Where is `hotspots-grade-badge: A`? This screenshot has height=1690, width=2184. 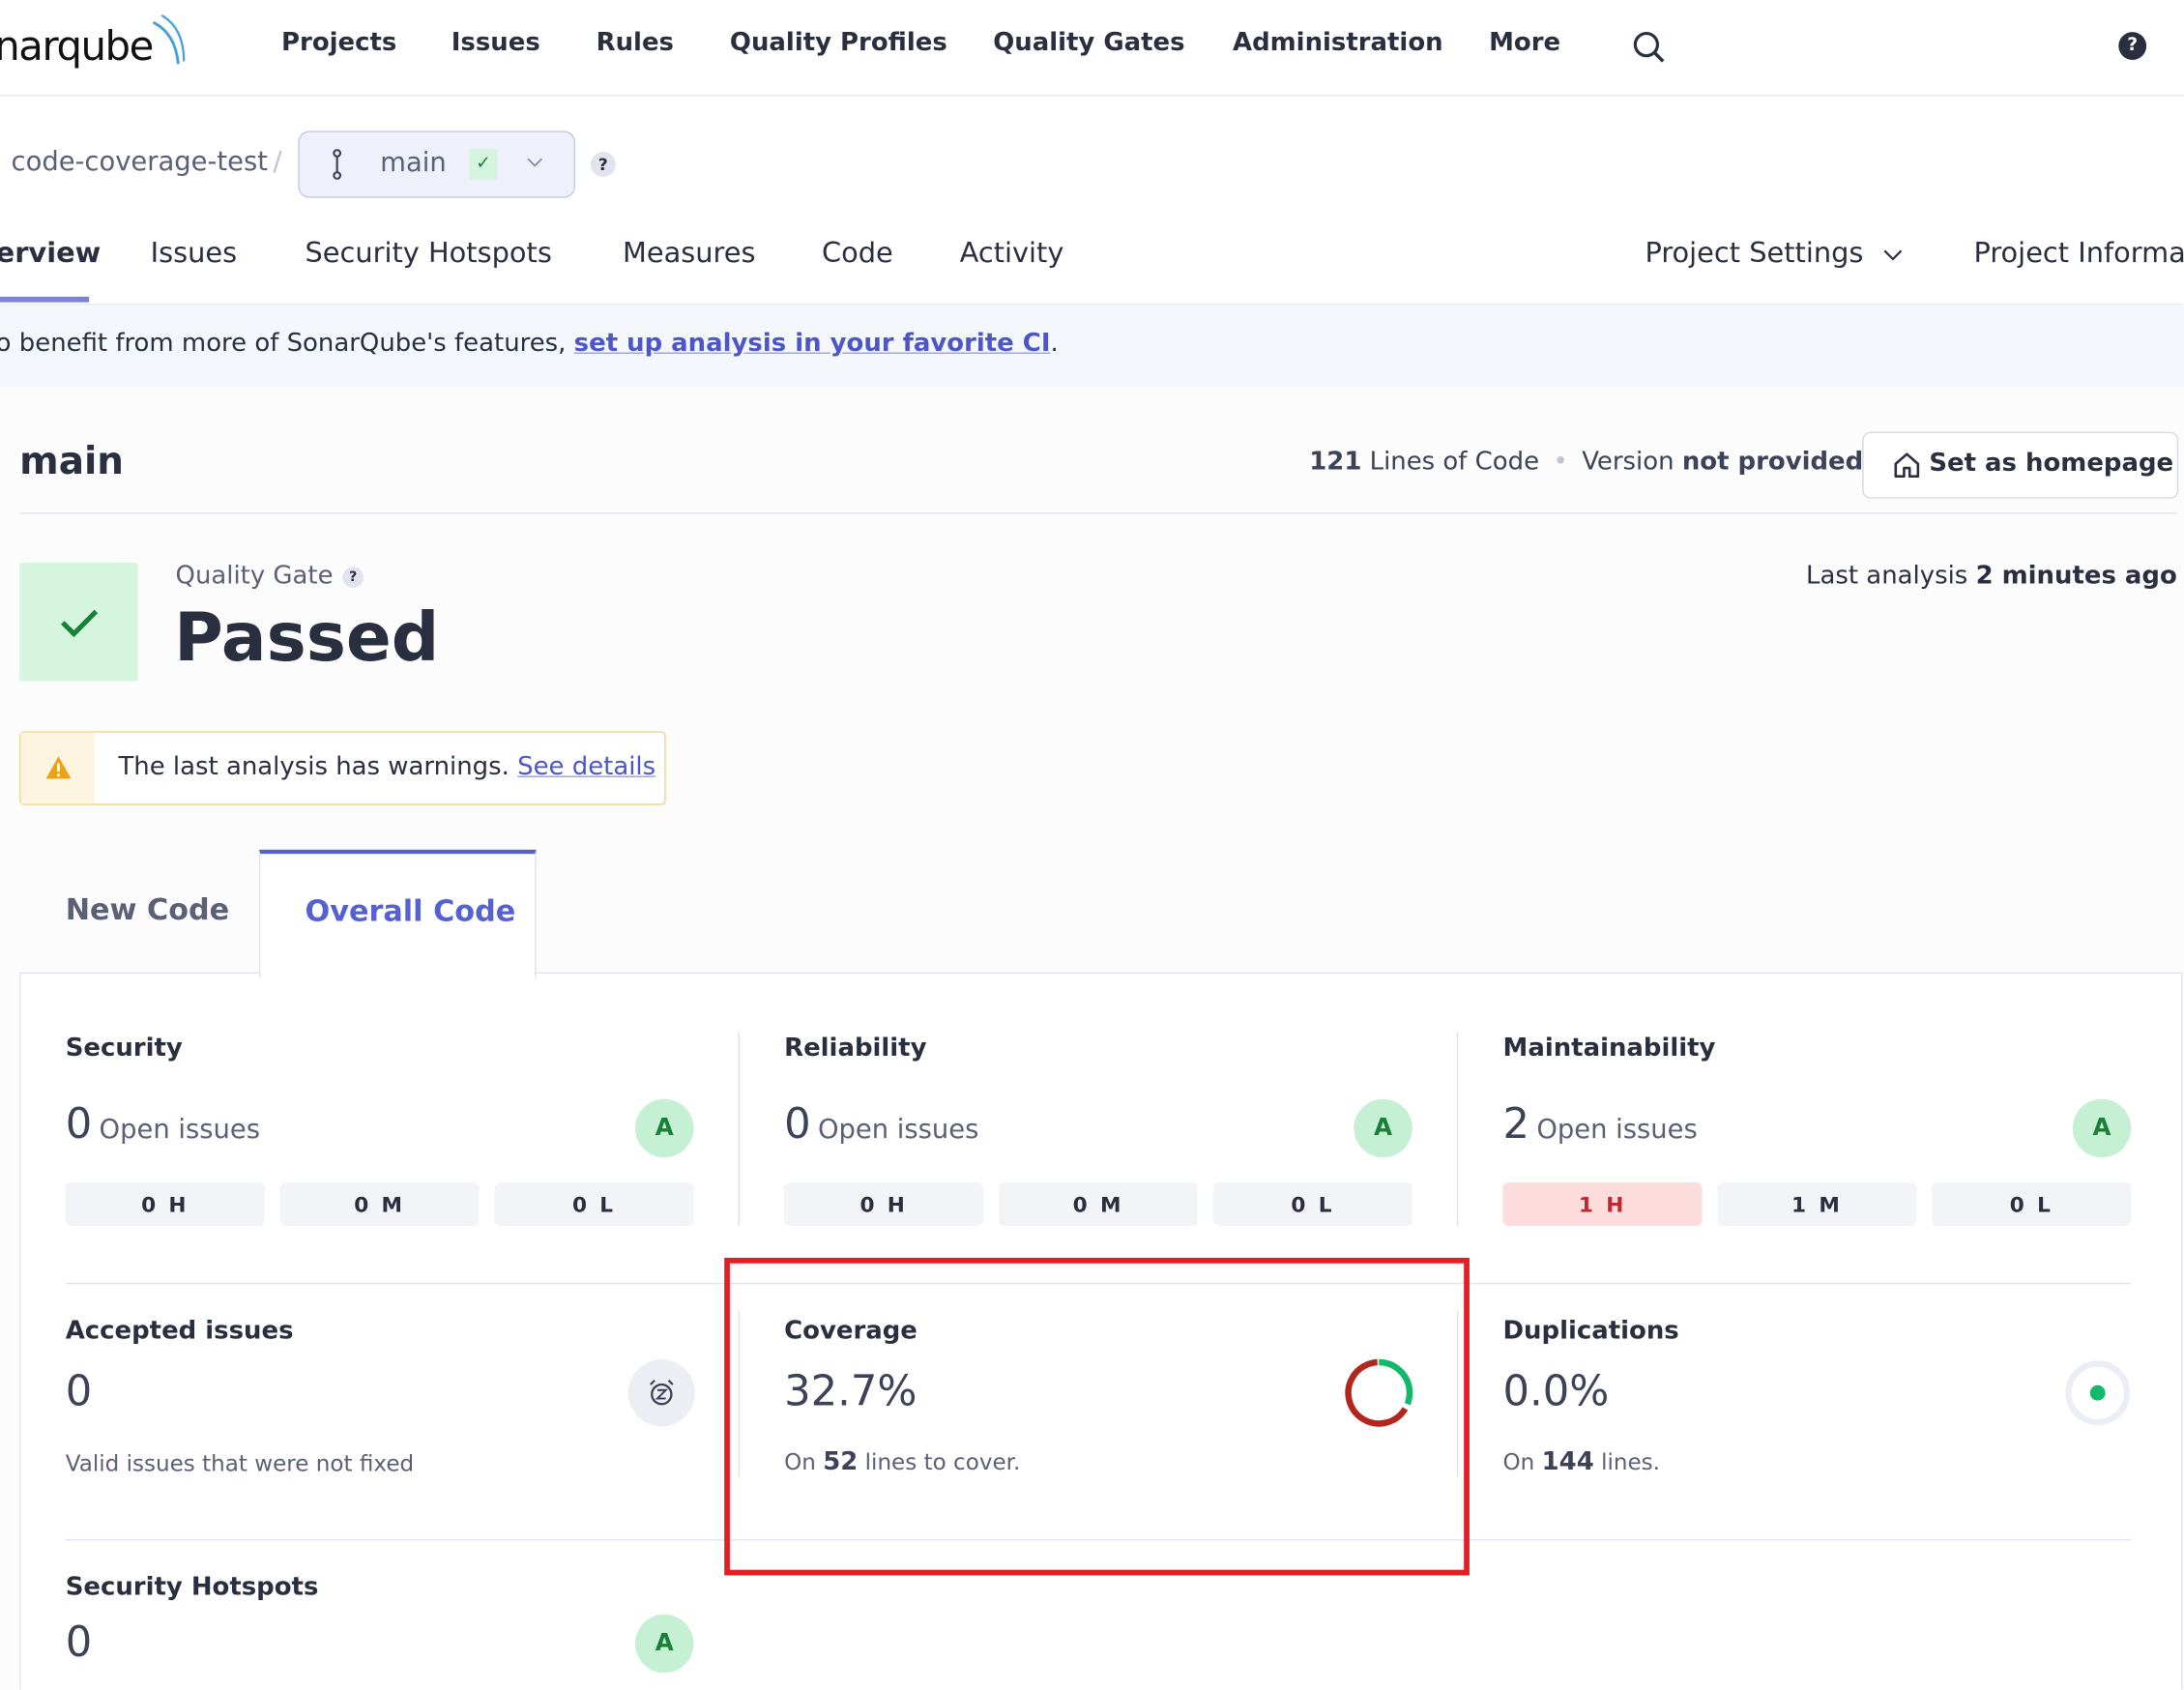 hotspots-grade-badge: A is located at coordinates (664, 1644).